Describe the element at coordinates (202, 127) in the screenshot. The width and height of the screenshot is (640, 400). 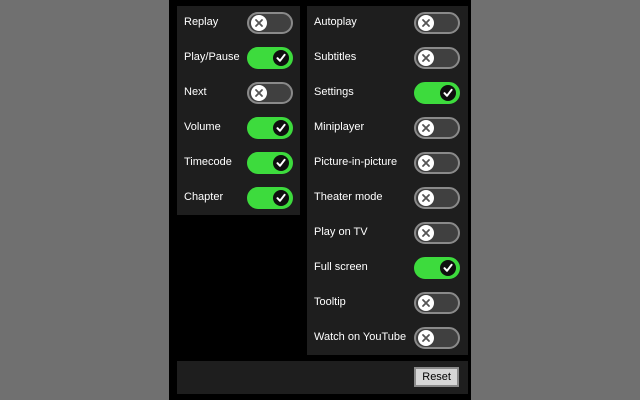
I see `setting-label: Volume` at that location.